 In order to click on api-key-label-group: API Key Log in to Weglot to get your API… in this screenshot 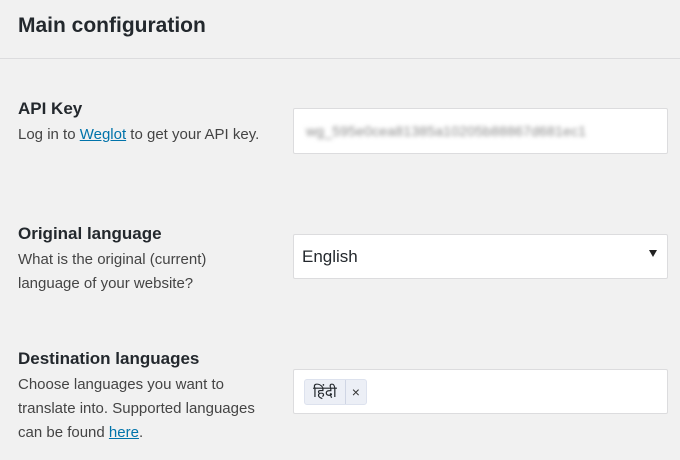, I will do `click(140, 122)`.